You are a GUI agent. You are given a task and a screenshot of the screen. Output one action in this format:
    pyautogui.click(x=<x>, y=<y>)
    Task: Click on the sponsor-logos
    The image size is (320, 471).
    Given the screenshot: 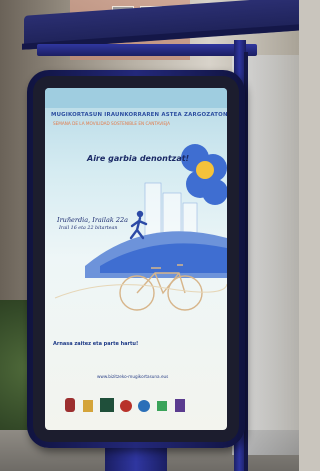 What is the action you would take?
    pyautogui.click(x=138, y=403)
    